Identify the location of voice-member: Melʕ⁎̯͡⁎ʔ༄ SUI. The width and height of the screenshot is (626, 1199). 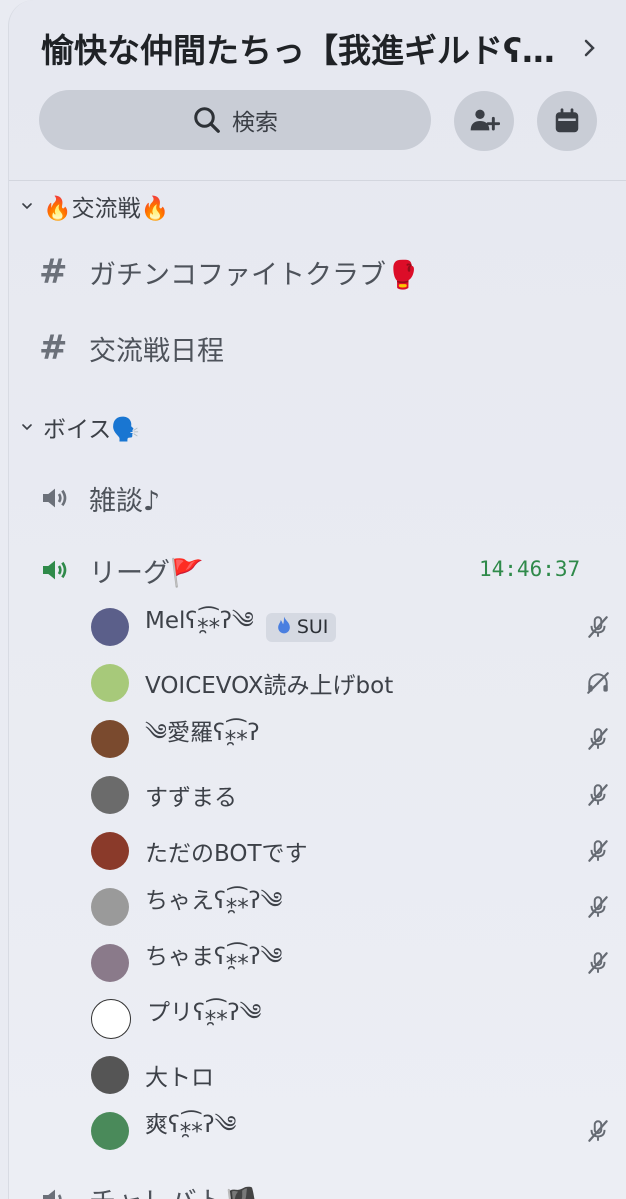
(351, 627).